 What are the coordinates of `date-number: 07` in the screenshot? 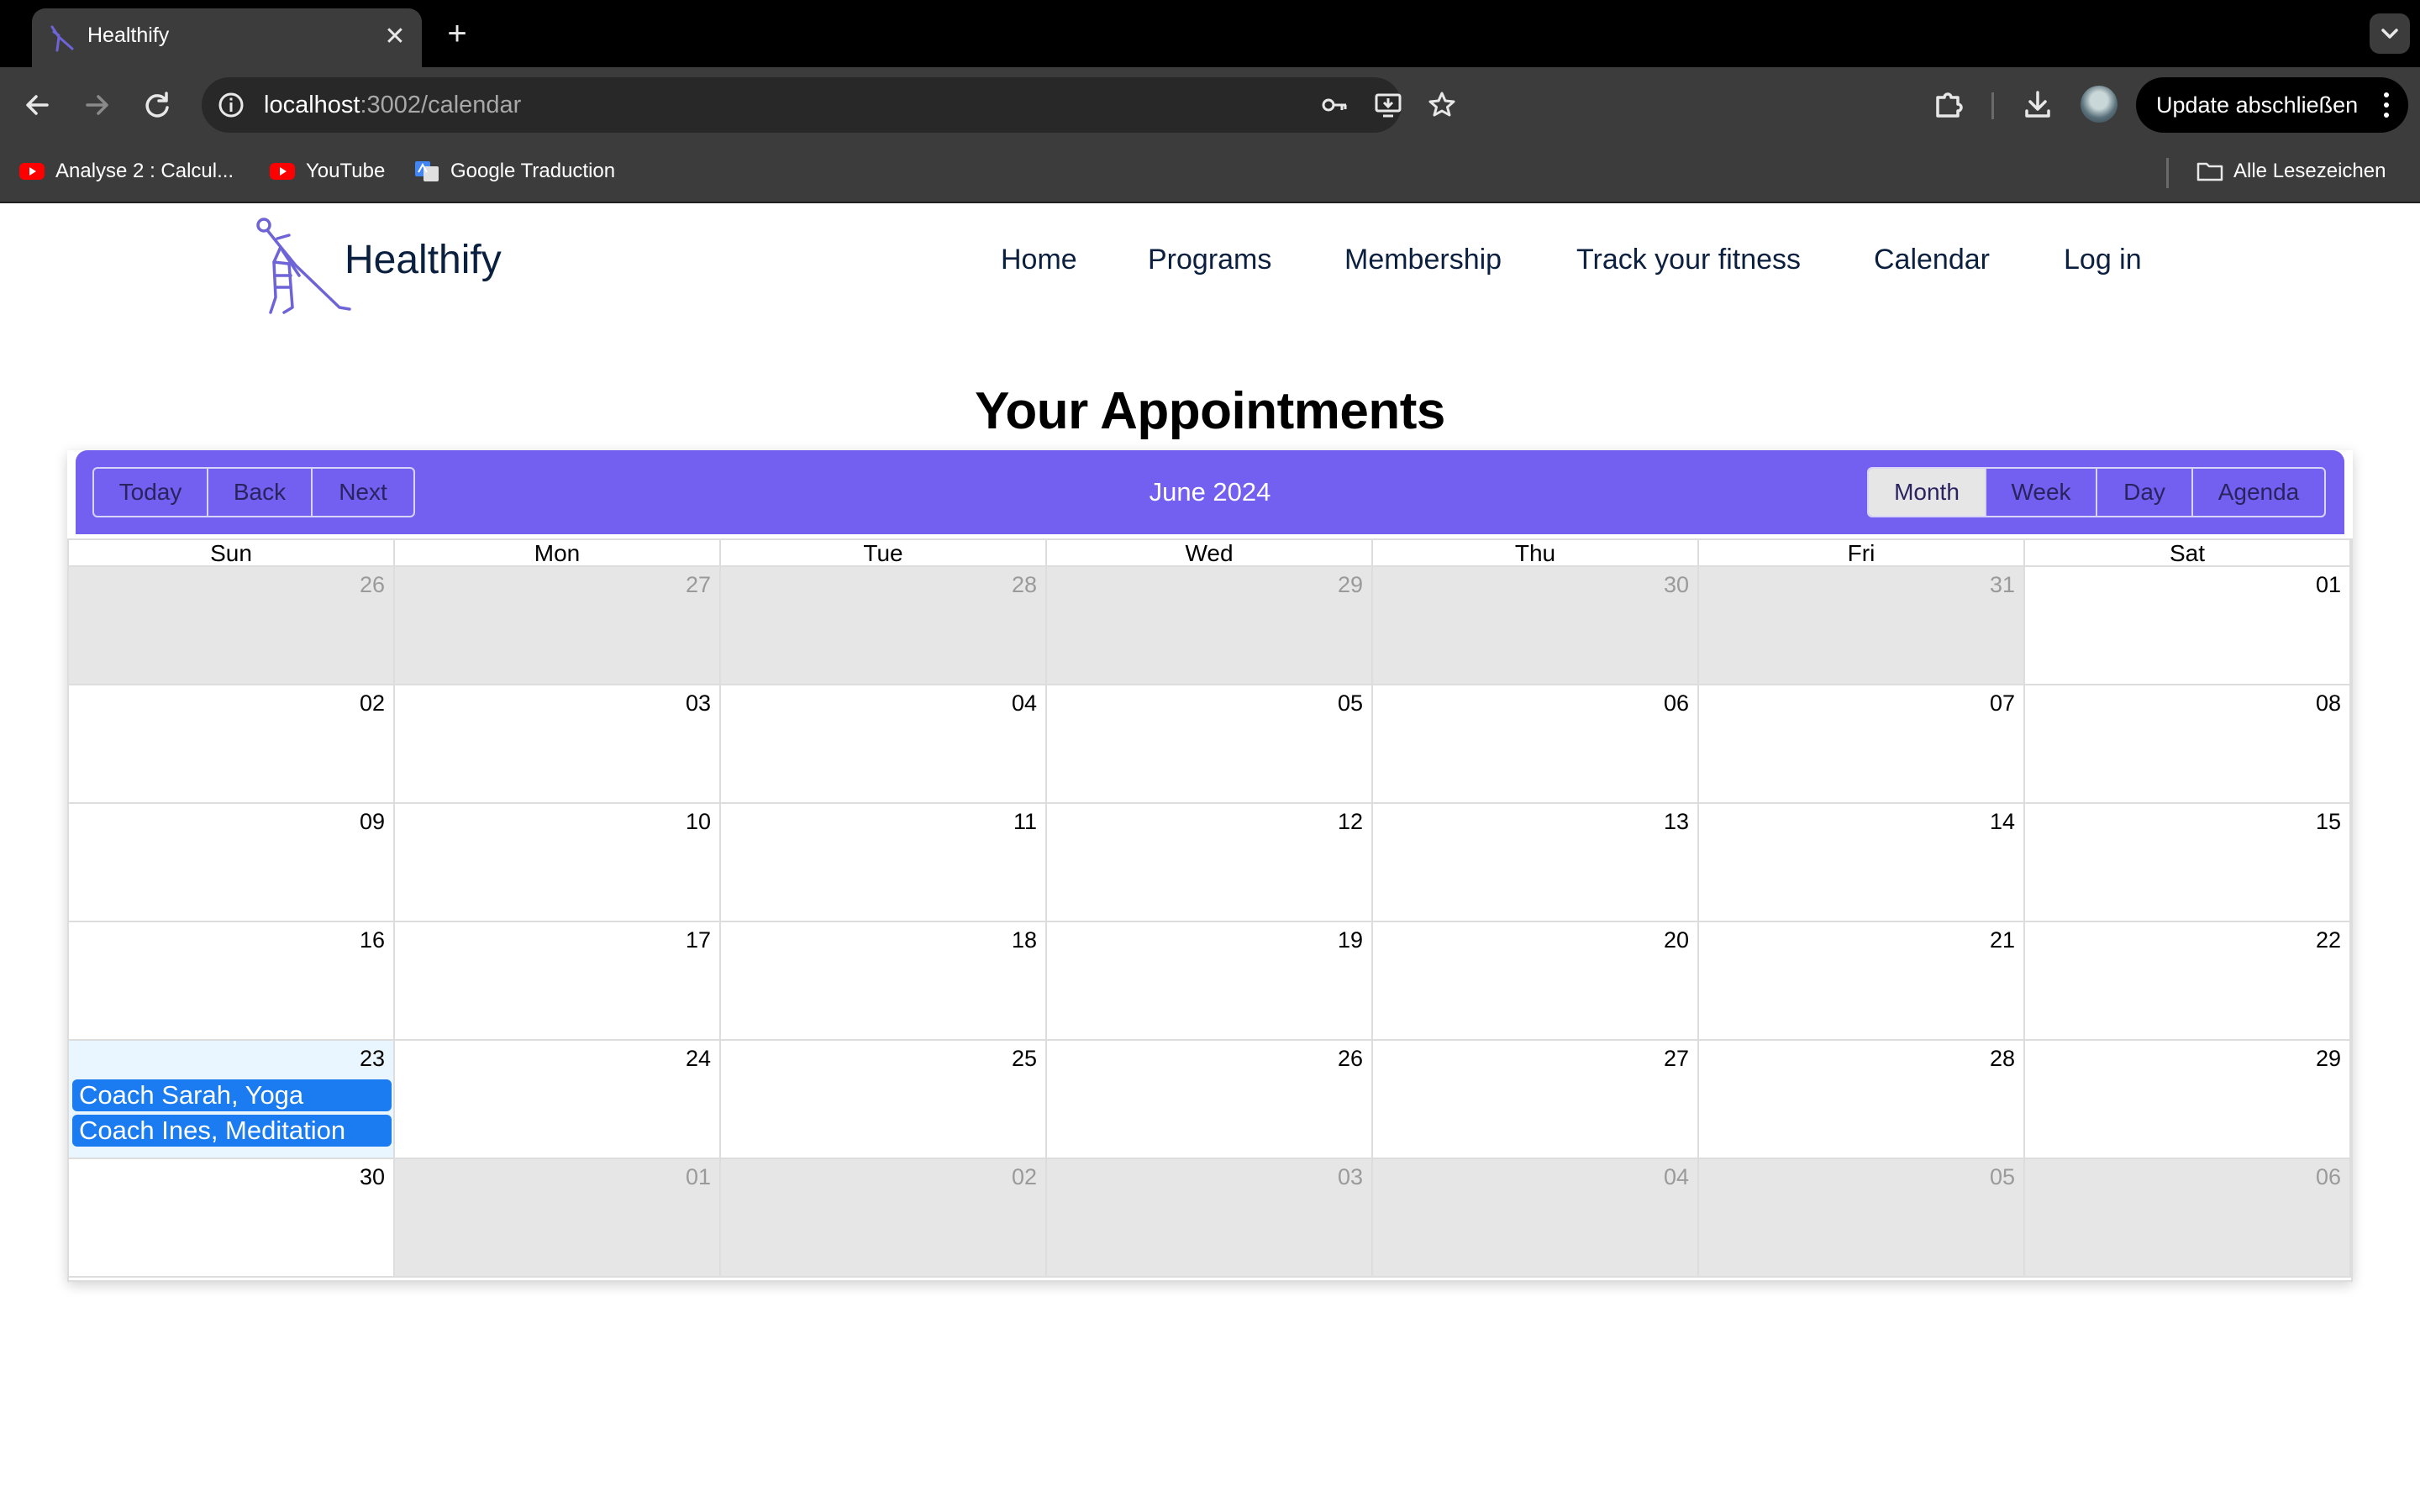 It's located at (2002, 703).